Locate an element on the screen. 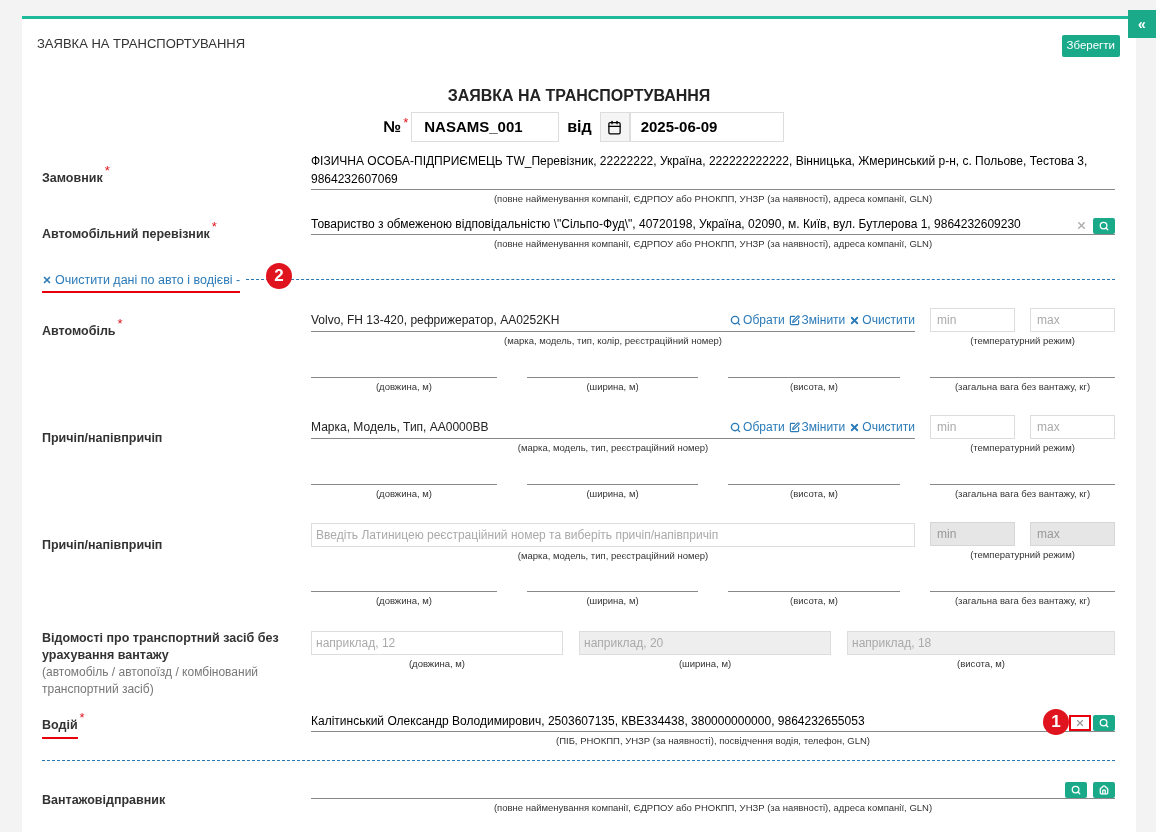 The image size is (1156, 832). annotation-badge: 1 is located at coordinates (1056, 722).